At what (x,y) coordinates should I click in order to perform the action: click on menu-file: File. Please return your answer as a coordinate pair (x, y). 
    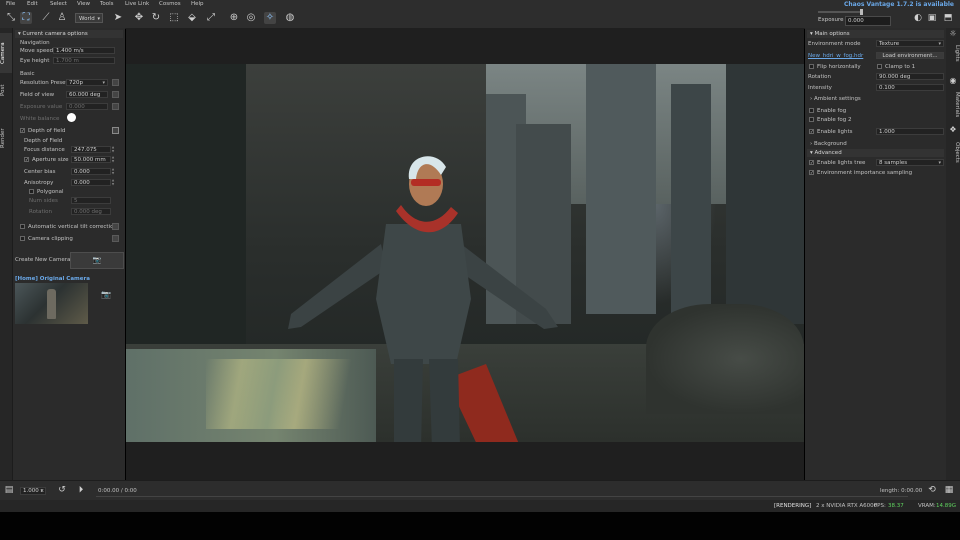
    Looking at the image, I should click on (10, 4).